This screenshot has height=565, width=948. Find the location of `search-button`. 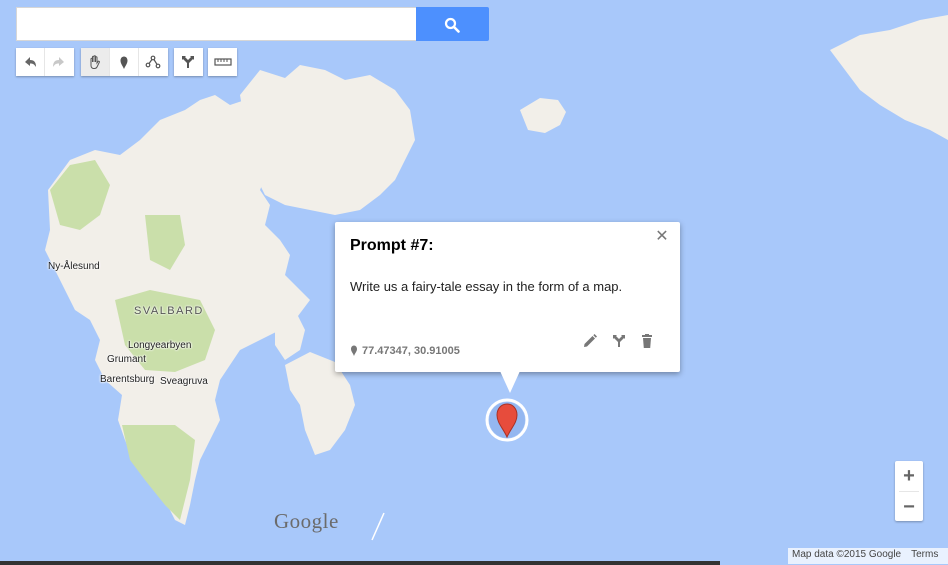

search-button is located at coordinates (452, 24).